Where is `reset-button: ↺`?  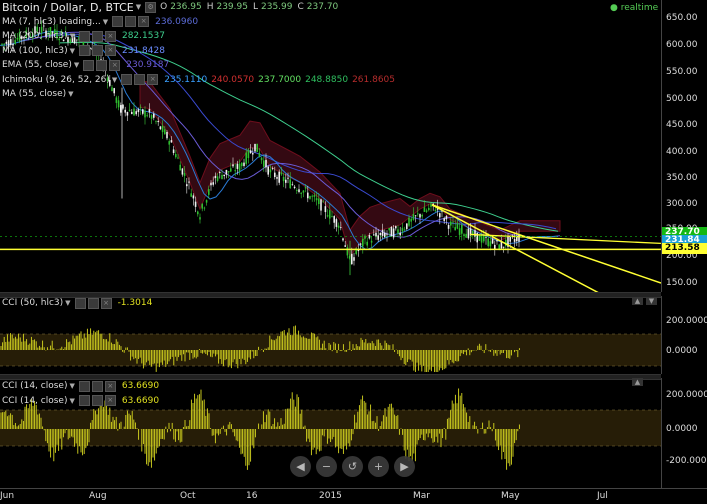 reset-button: ↺ is located at coordinates (352, 466).